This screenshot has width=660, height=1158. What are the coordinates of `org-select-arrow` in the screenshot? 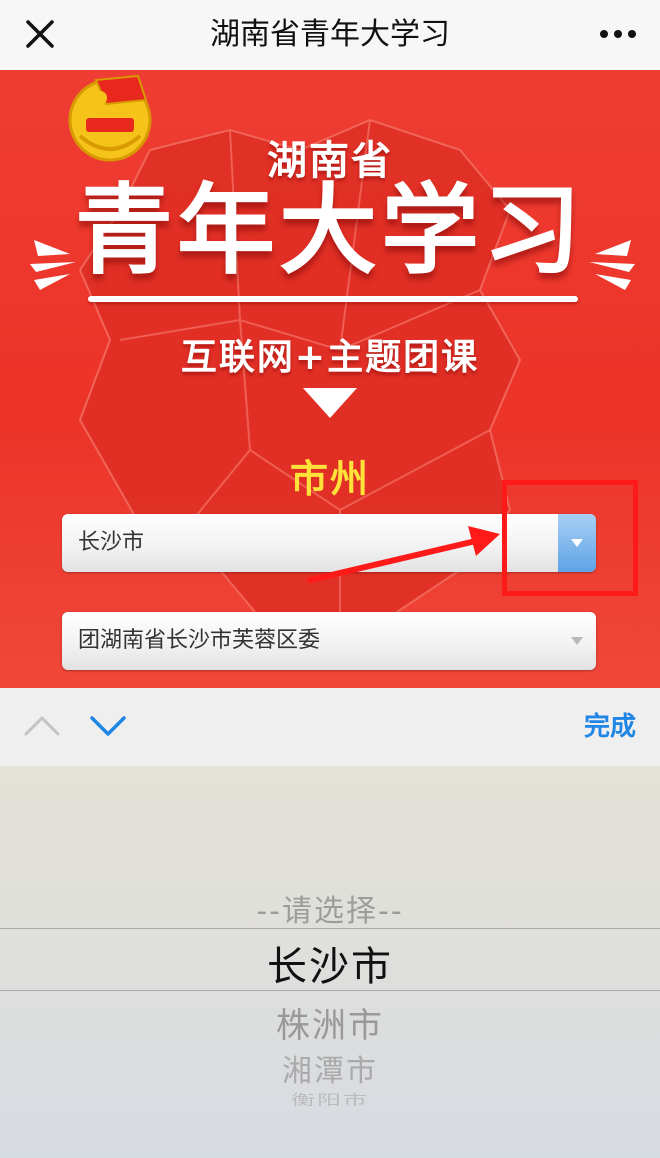 It's located at (577, 641).